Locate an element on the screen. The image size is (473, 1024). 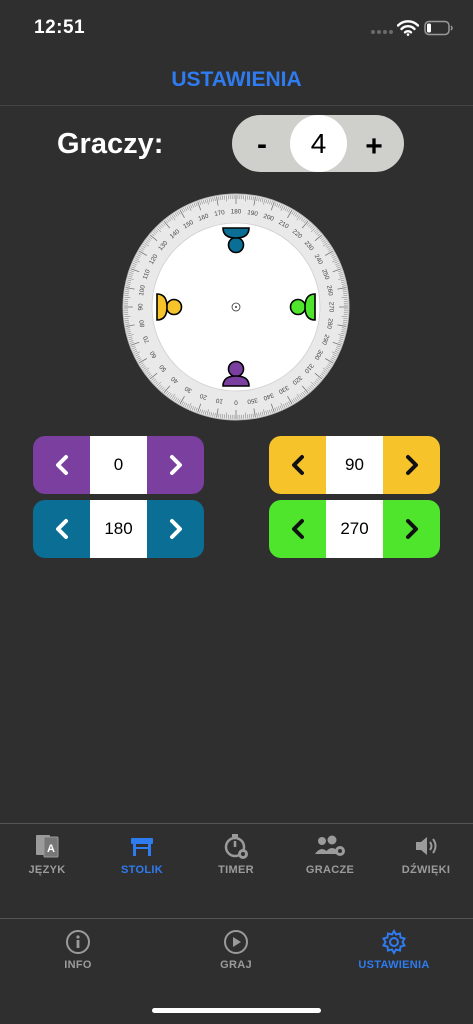
home-indicator is located at coordinates (236, 1010).